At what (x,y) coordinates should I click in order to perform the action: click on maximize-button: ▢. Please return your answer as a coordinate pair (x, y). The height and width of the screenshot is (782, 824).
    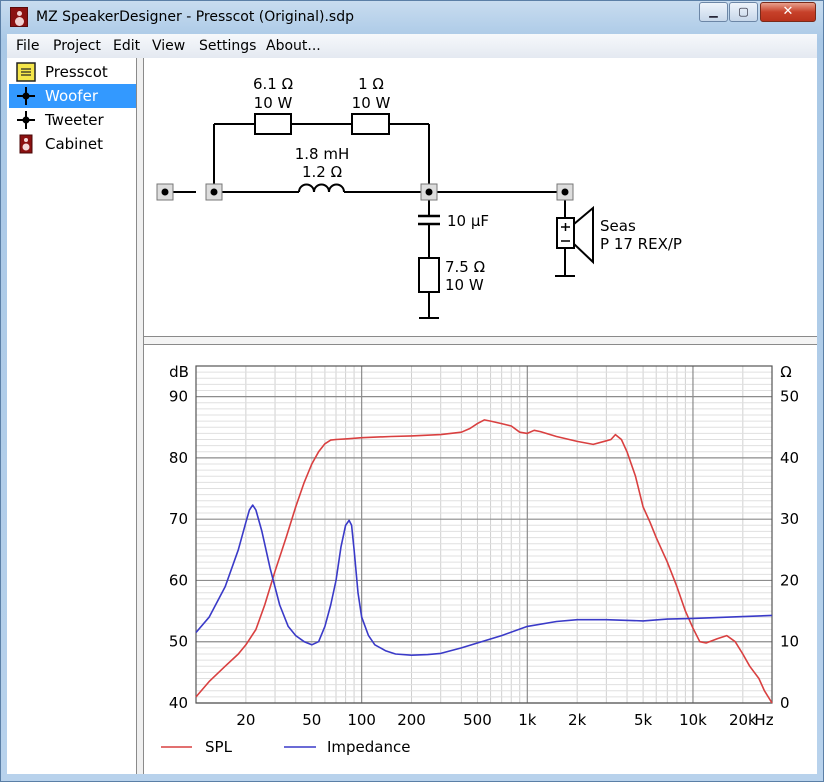
    Looking at the image, I should click on (743, 12).